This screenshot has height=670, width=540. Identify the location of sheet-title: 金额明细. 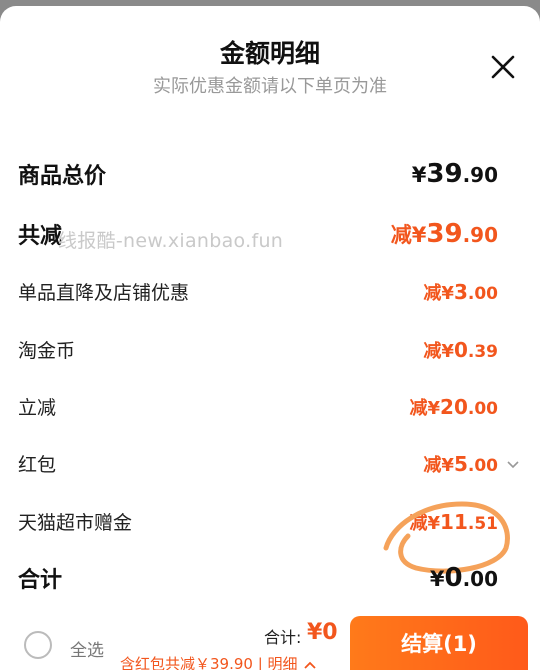
(269, 53).